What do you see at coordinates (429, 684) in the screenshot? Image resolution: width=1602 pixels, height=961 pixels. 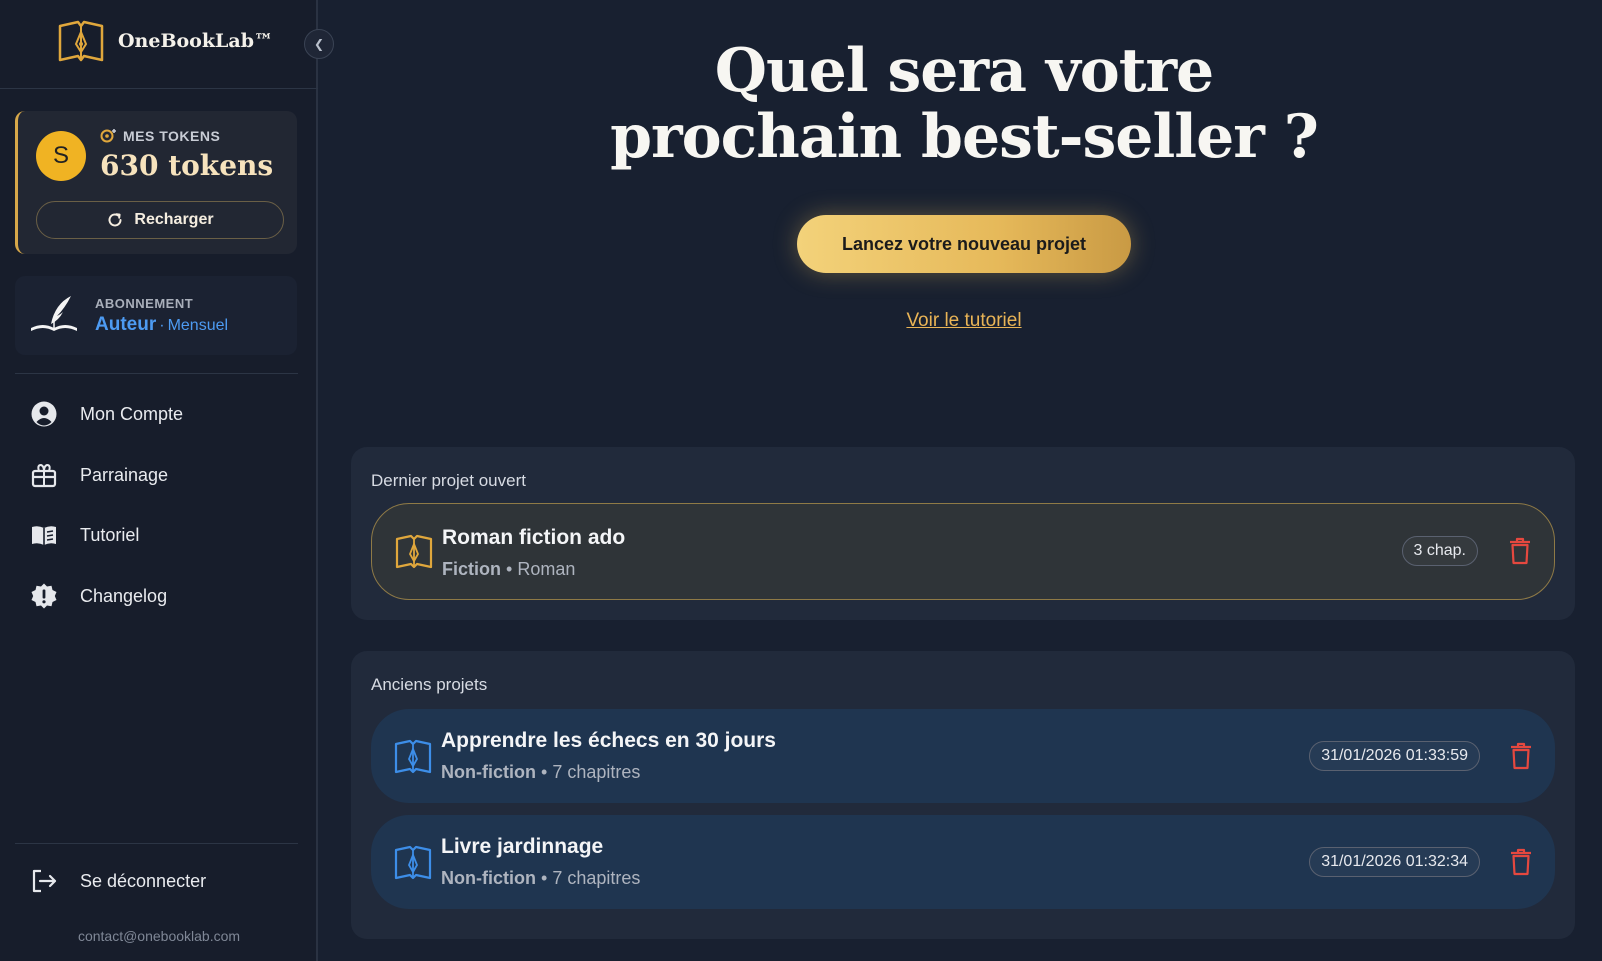 I see `section-title: Anciens projets` at bounding box center [429, 684].